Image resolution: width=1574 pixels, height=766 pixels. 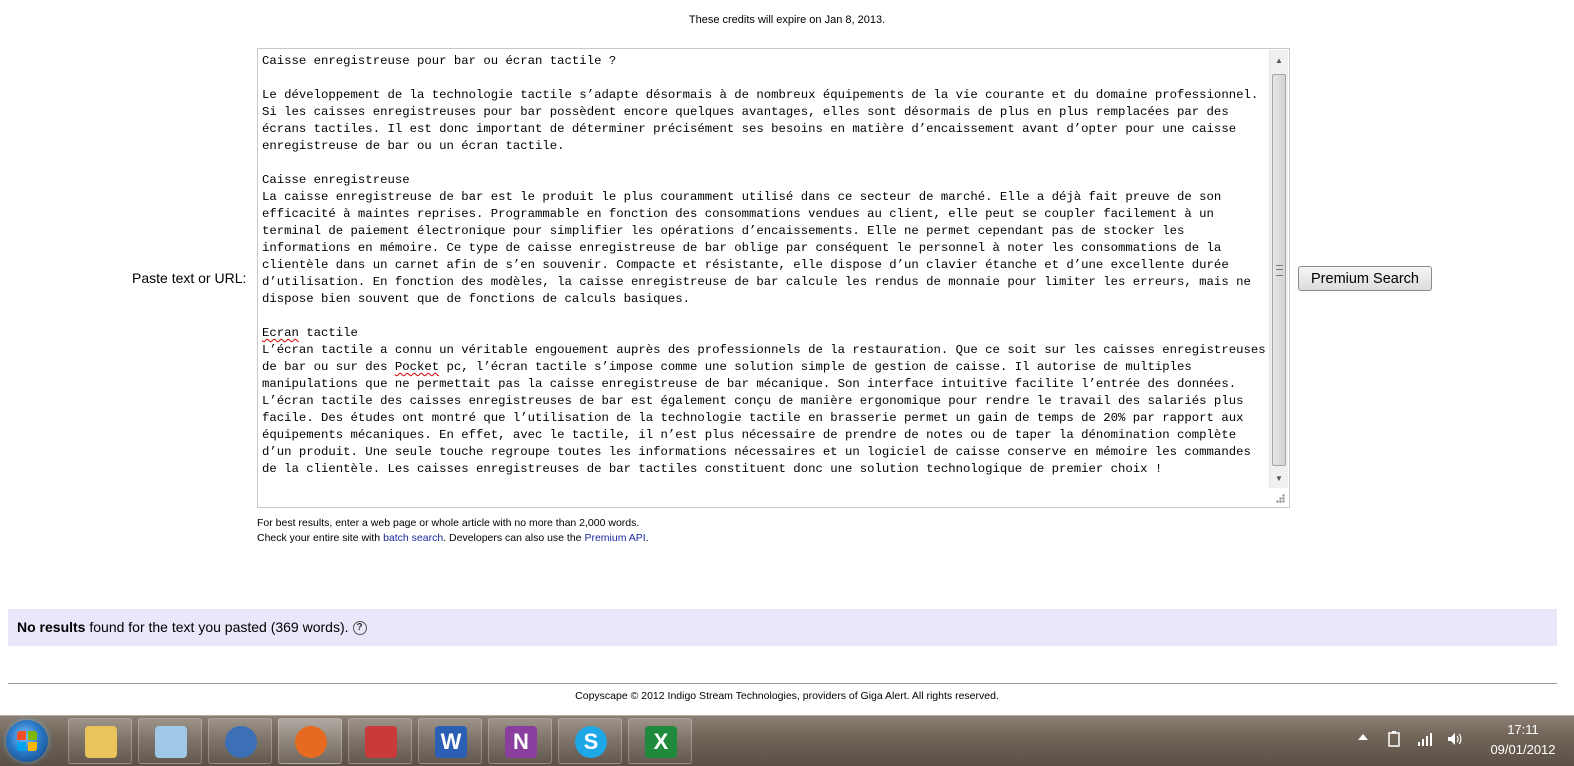 I want to click on windows-taskbar: W N S X 17:11 09/01/2012, so click(x=787, y=740).